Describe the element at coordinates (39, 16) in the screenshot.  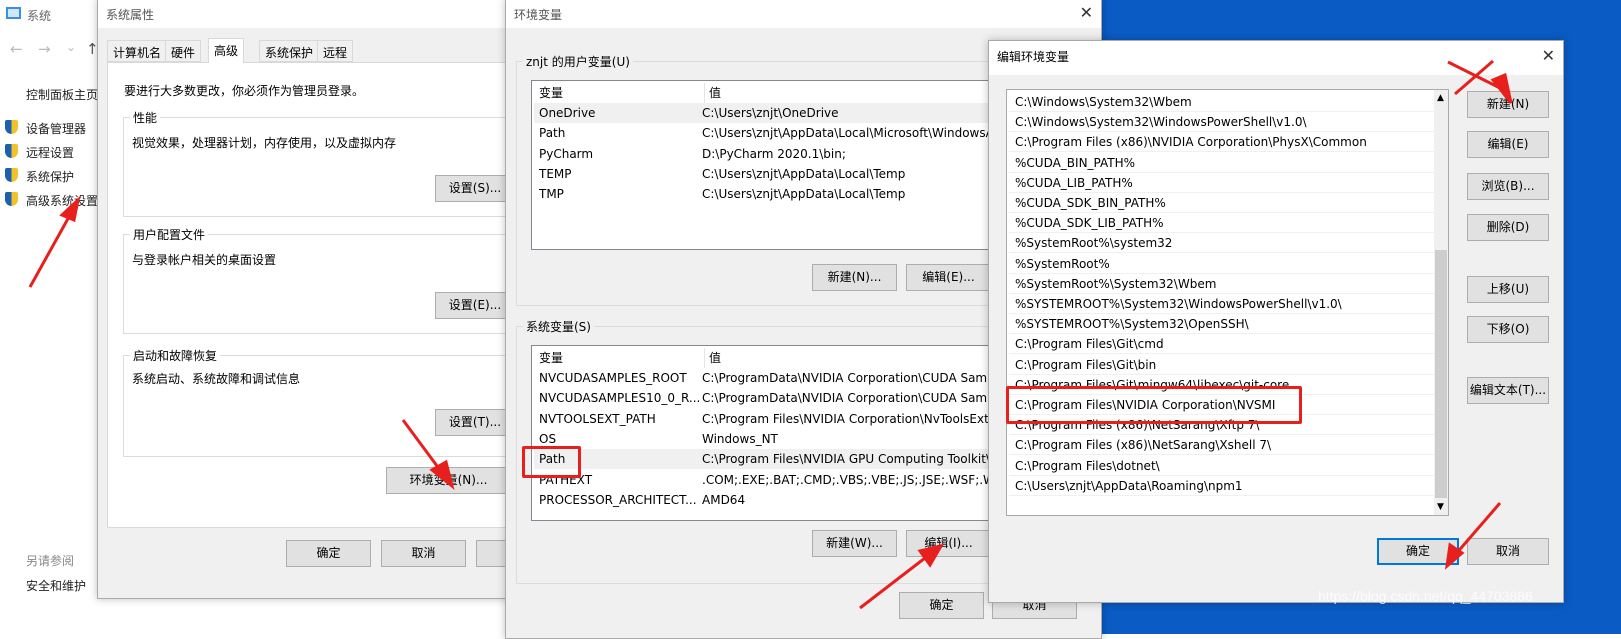
I see `window-title: 系统` at that location.